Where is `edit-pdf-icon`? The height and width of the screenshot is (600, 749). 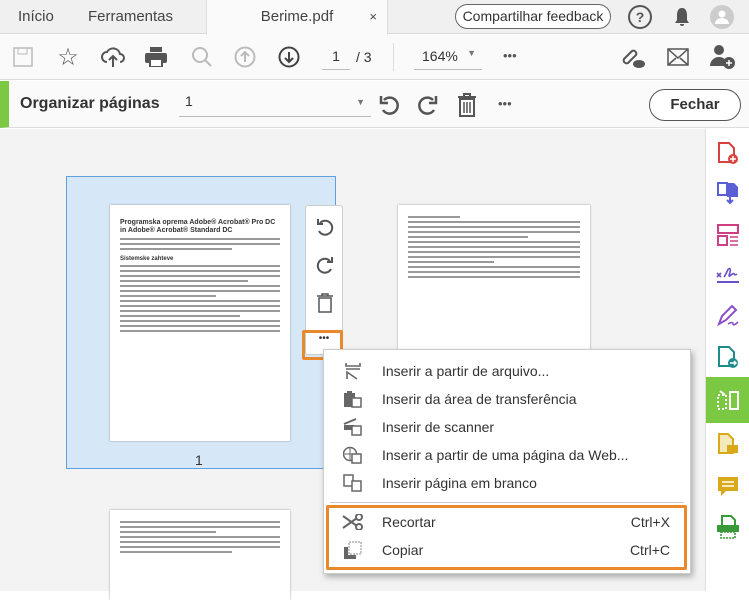 edit-pdf-icon is located at coordinates (727, 235).